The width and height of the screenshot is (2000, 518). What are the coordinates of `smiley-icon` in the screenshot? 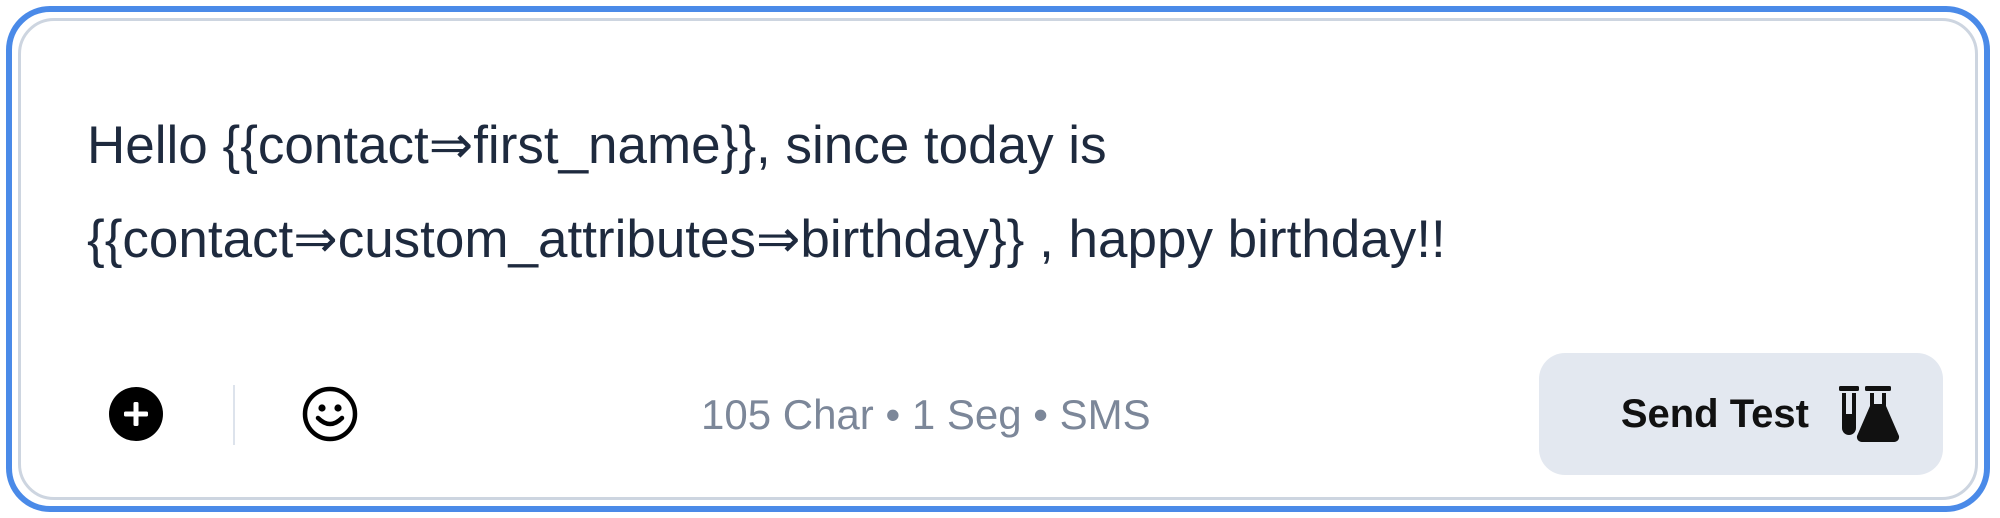 It's located at (330, 414).